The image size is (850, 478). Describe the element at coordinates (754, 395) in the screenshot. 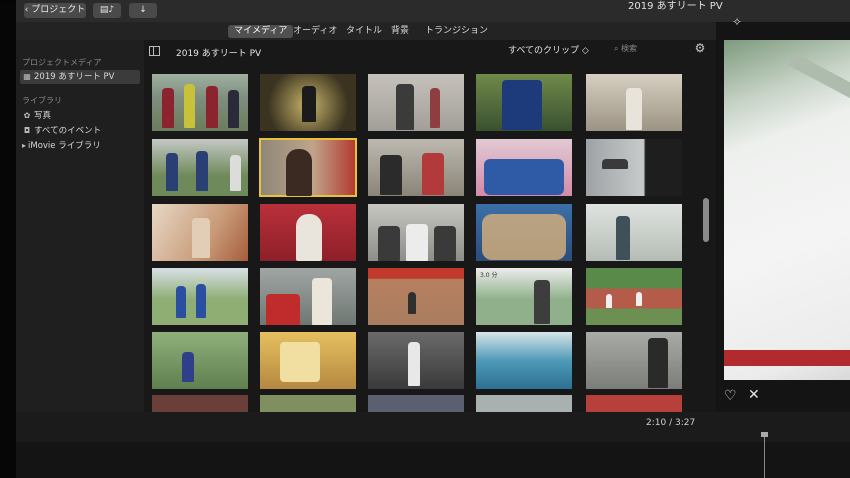

I see `x-icon: ✕` at that location.